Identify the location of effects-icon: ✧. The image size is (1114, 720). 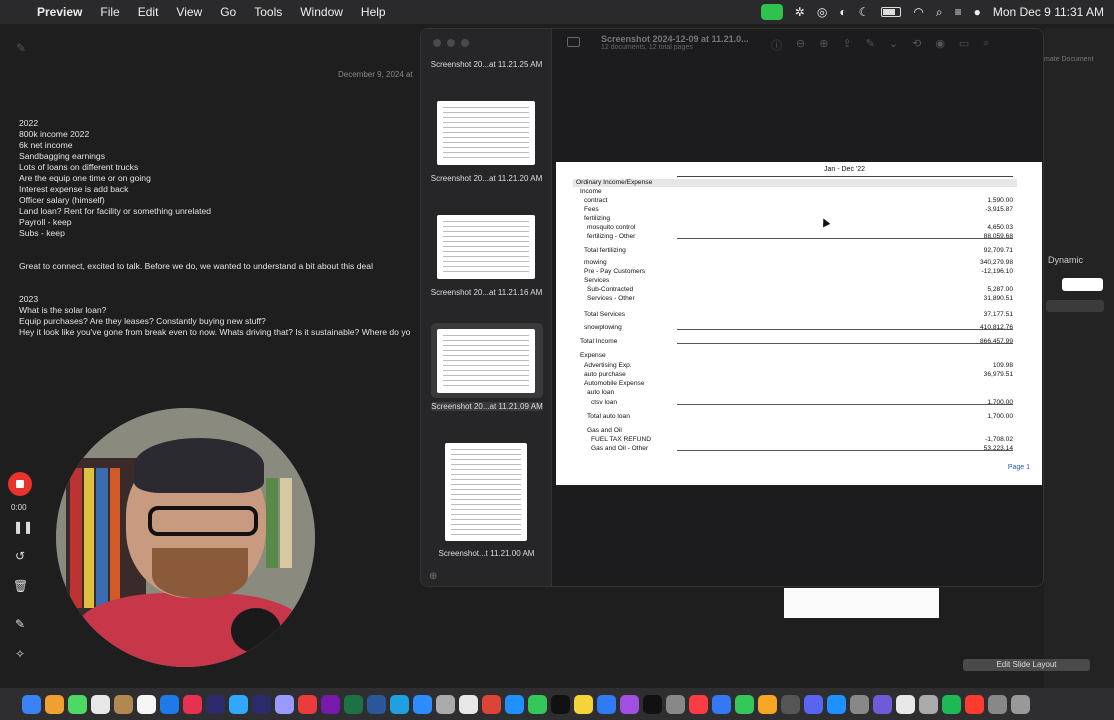
(20, 654).